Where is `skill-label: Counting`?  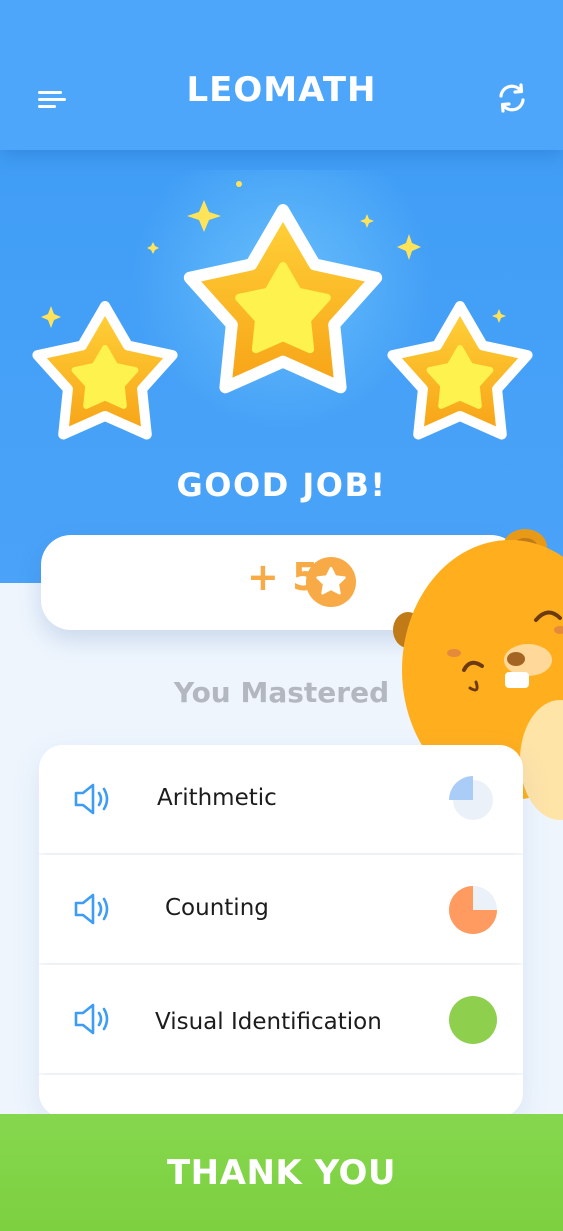
skill-label: Counting is located at coordinates (217, 908).